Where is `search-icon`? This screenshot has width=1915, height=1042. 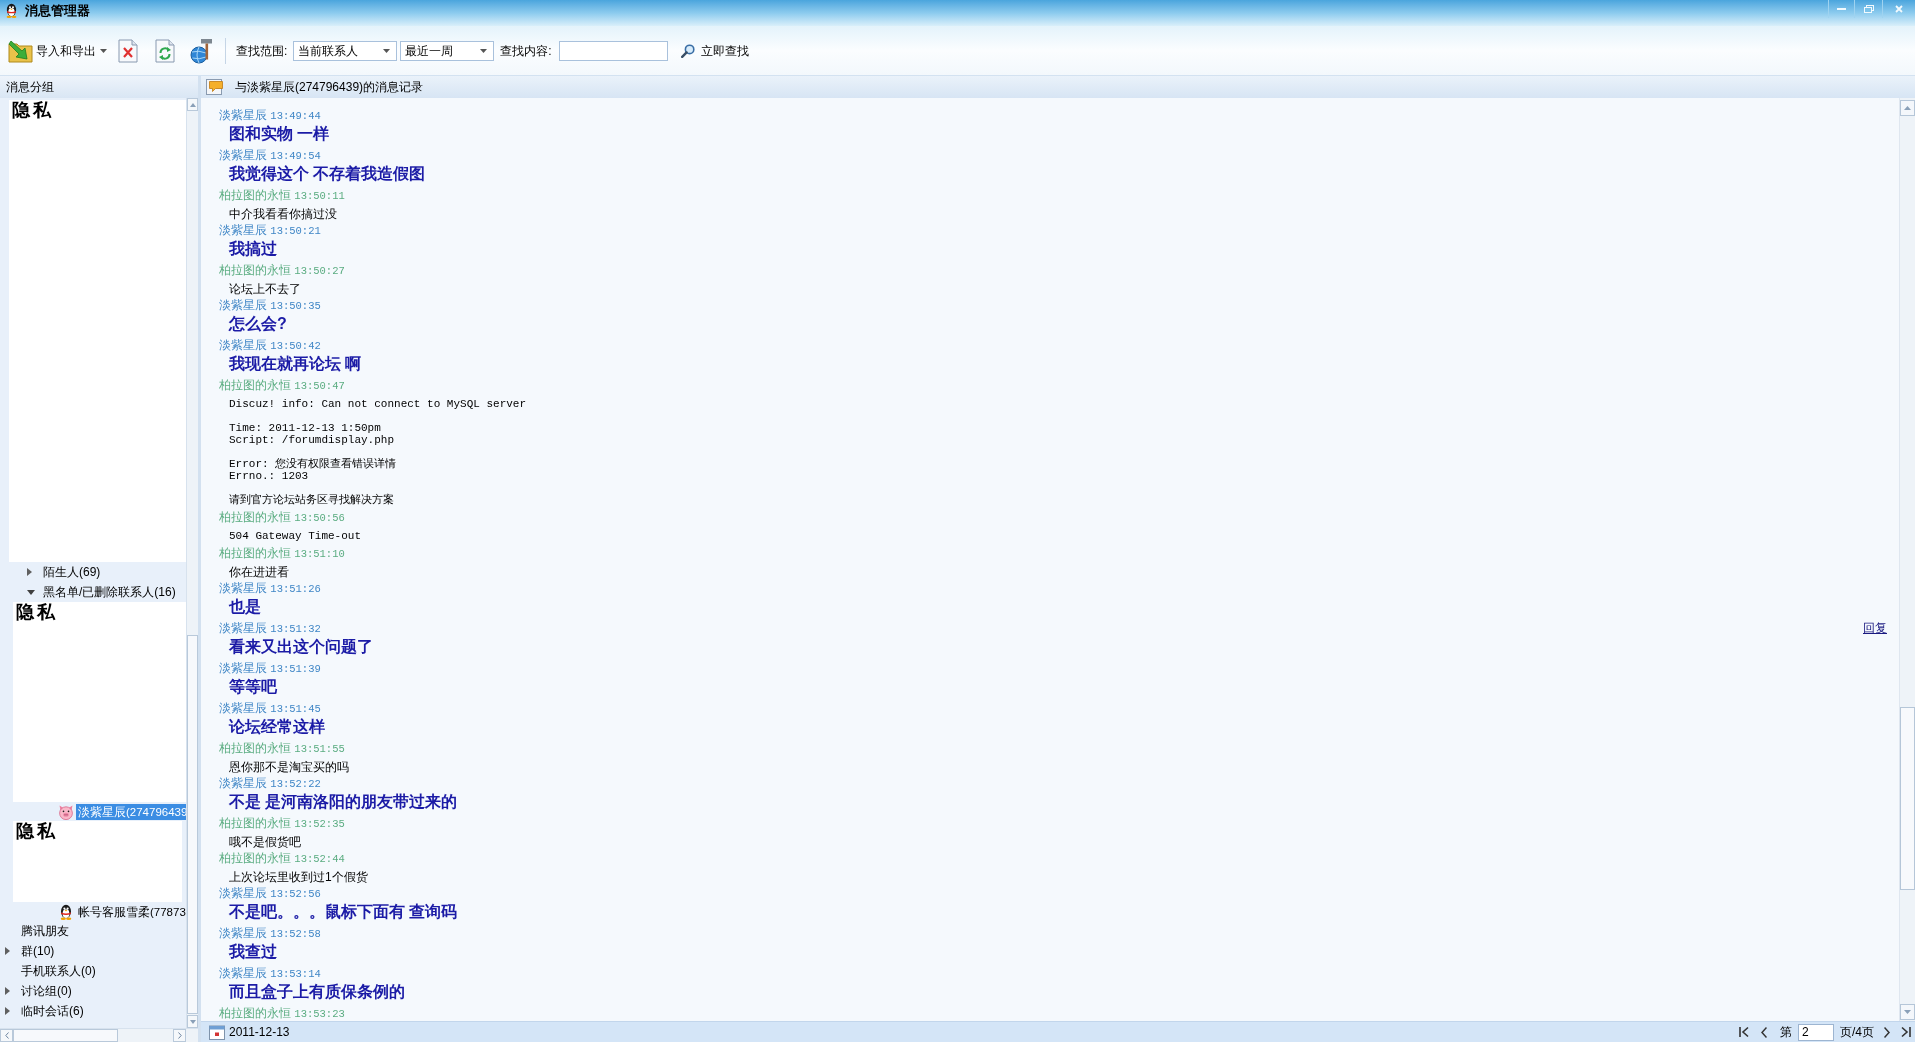 search-icon is located at coordinates (687, 50).